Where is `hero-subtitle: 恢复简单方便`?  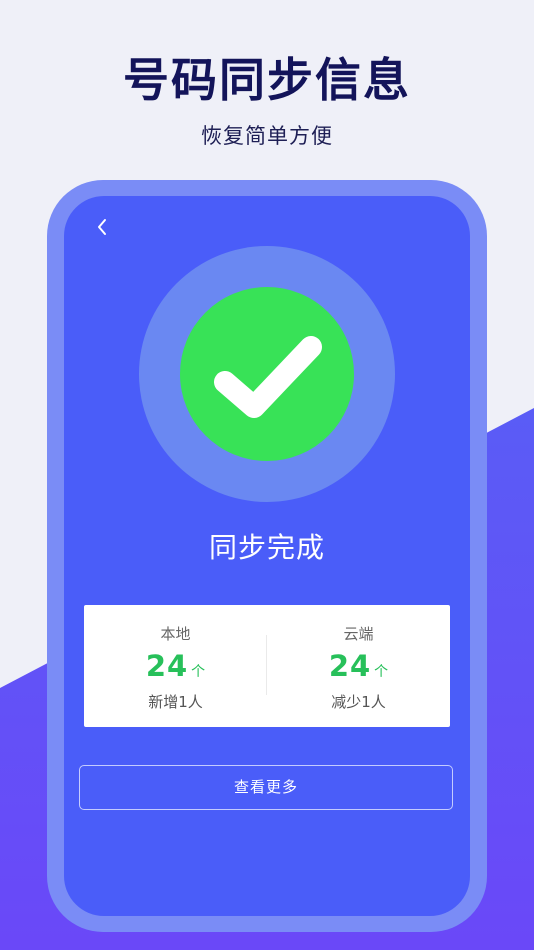 hero-subtitle: 恢复简单方便 is located at coordinates (267, 136).